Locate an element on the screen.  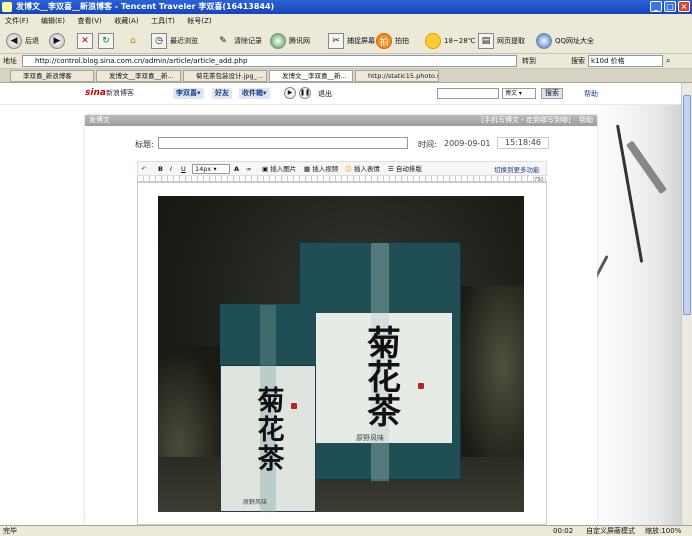
tab-label: 李双喜_新浪博客 is located at coordinates (47, 76).